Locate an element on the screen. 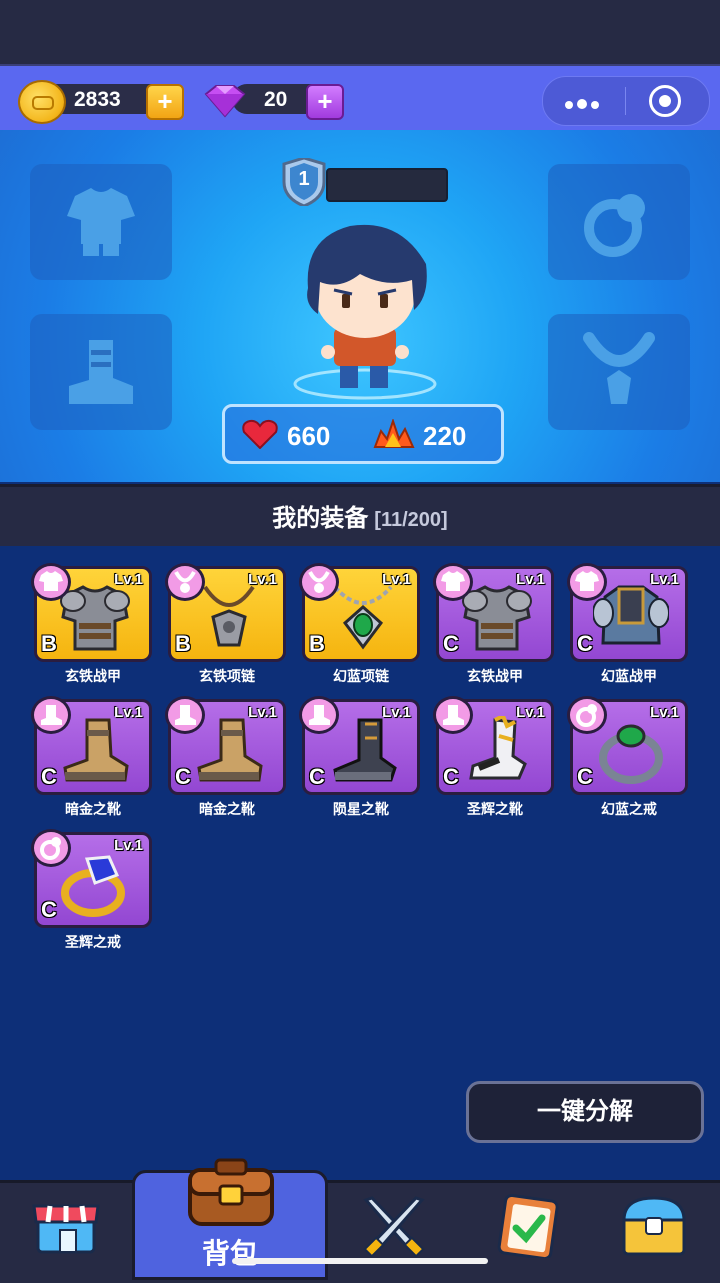  backpack-icon is located at coordinates (231, 1192).